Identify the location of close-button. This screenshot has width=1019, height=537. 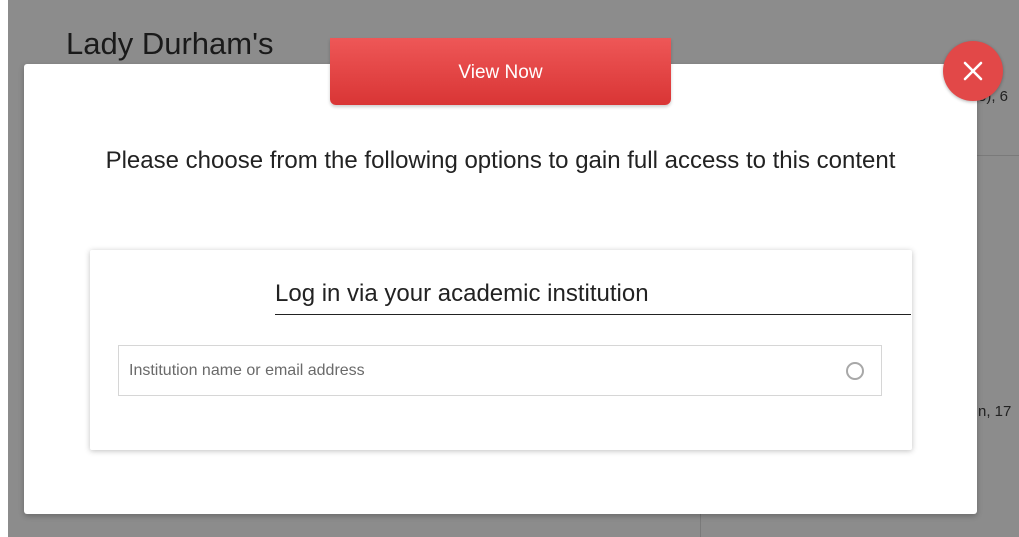
(973, 71).